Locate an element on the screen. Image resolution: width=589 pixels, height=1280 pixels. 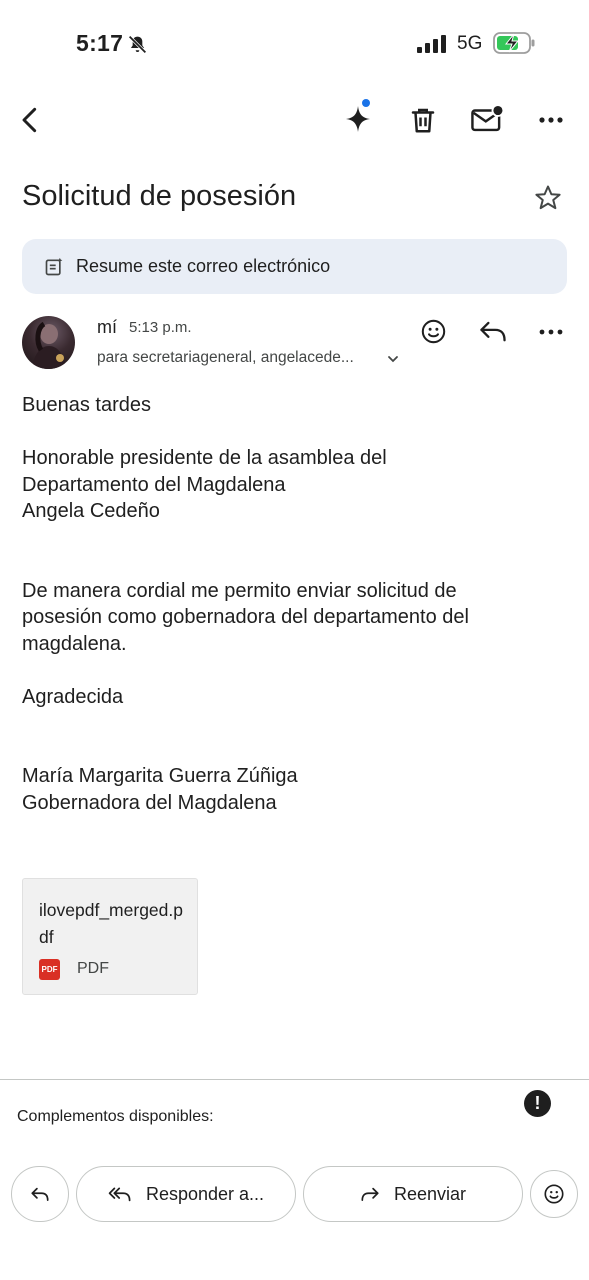
emoji-reaction-button is located at coordinates (554, 1194).